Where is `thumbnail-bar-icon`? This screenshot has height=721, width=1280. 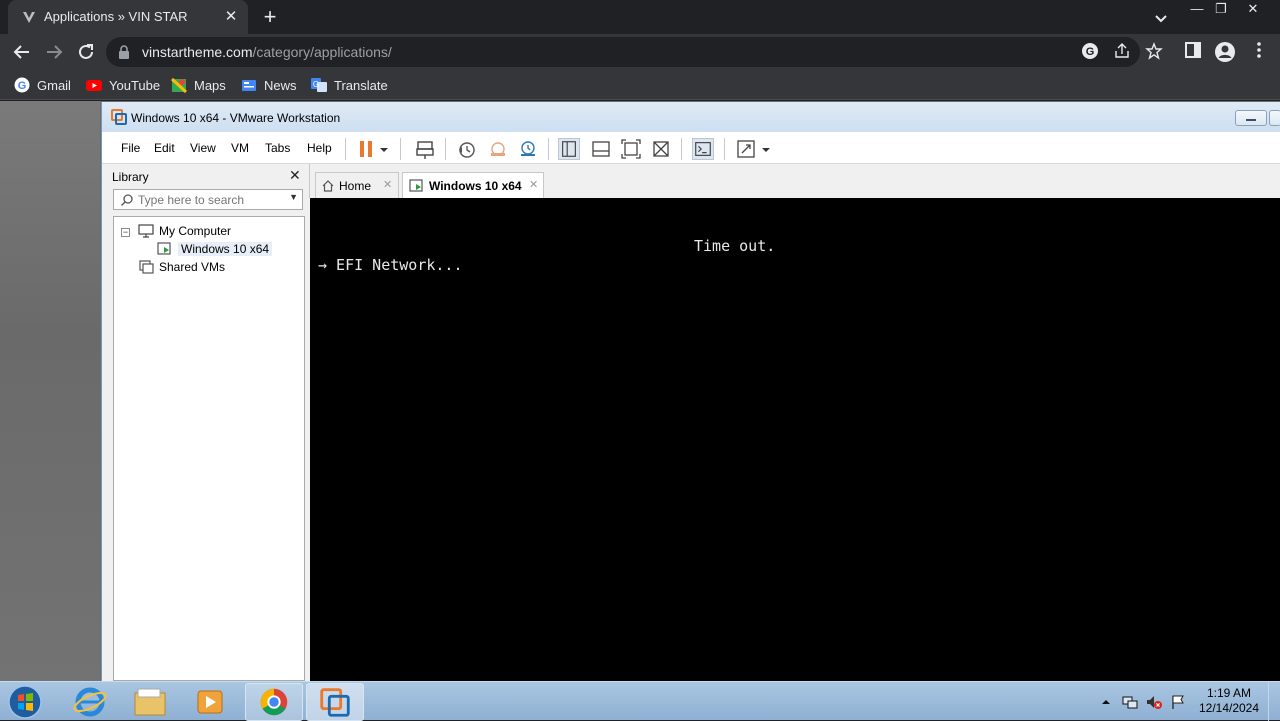
thumbnail-bar-icon is located at coordinates (601, 149).